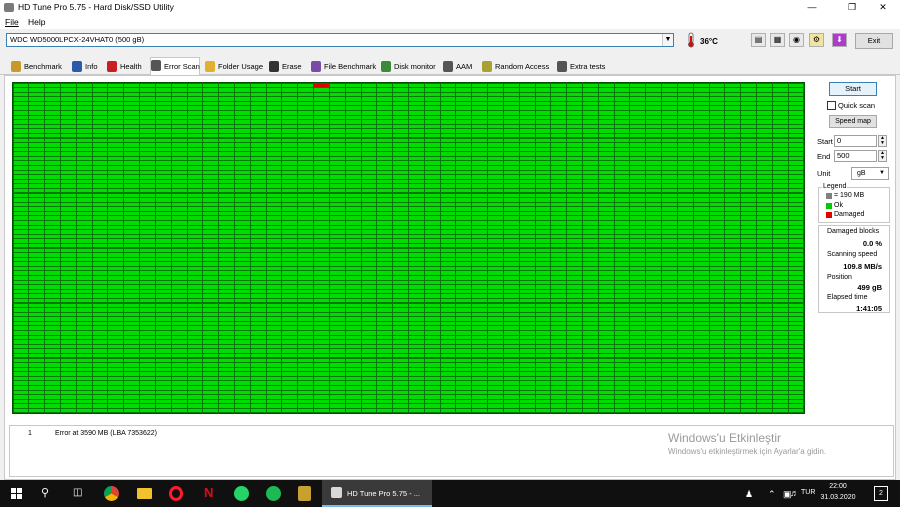  Describe the element at coordinates (287, 66) in the screenshot. I see `tab-erase: Erase` at that location.